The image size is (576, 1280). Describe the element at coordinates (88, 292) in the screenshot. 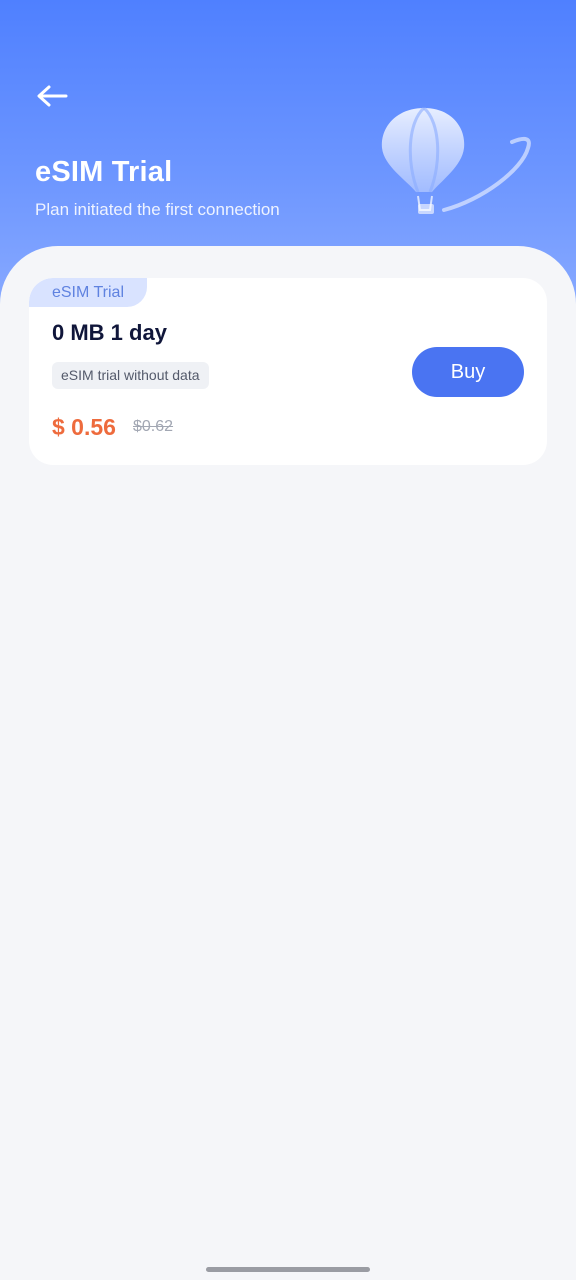

I see `plan-tag: eSIM Trial` at that location.